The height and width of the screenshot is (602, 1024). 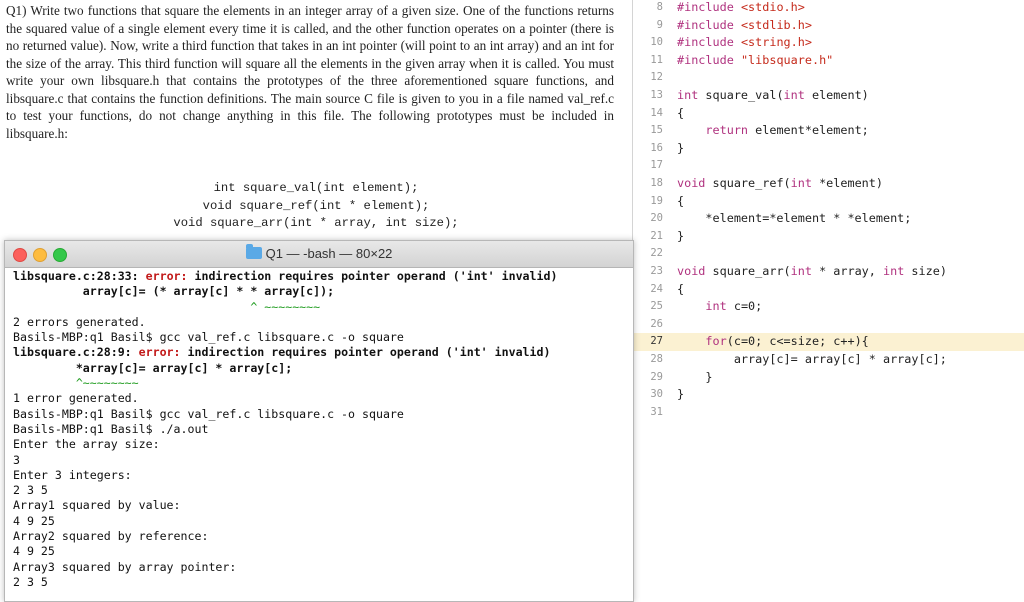 What do you see at coordinates (125, 566) in the screenshot?
I see `terminal-line: Array3 squared by array pointer:` at bounding box center [125, 566].